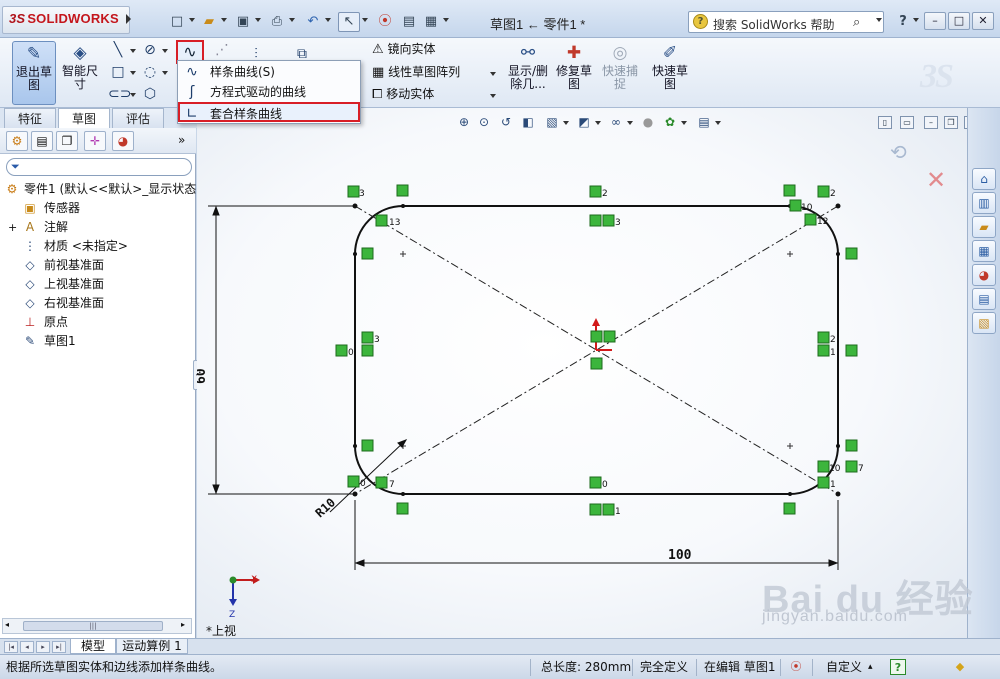 This screenshot has height=679, width=1000. I want to click on tree-item-right-plane: ◇ 右视基准面, so click(98, 303).